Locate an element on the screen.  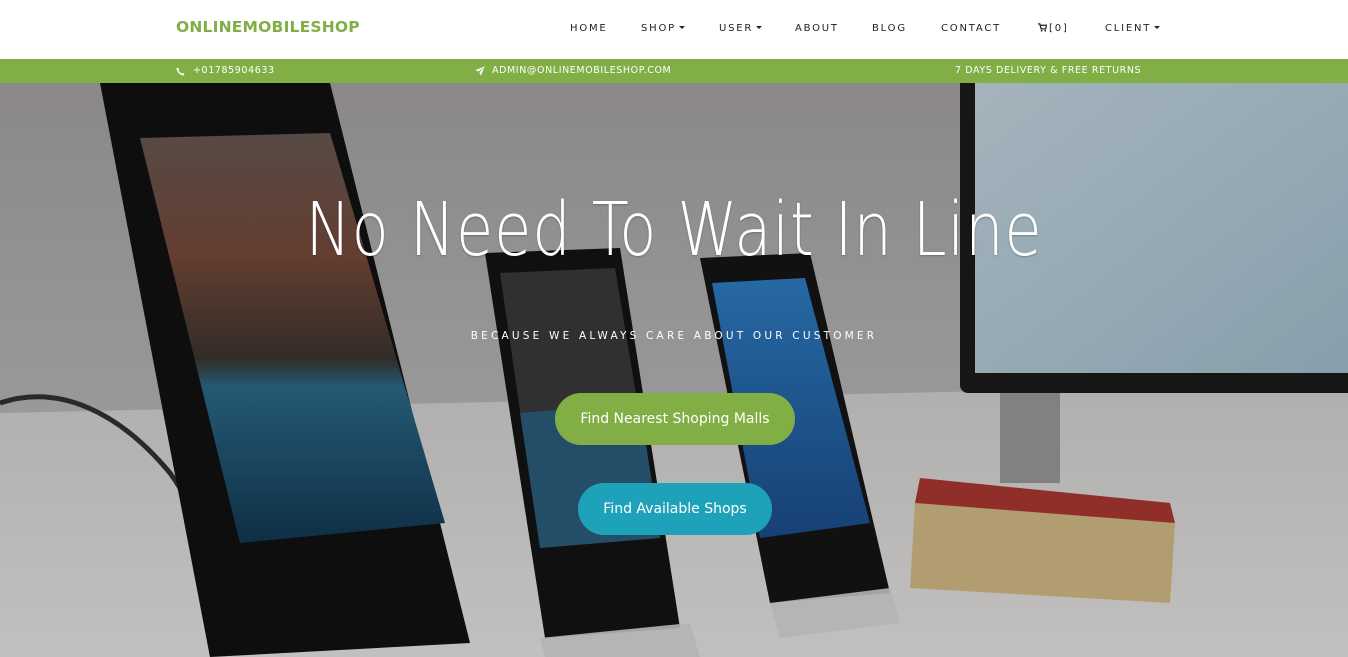
nav-client-dropdown: CLIENT is located at coordinates (1133, 28).